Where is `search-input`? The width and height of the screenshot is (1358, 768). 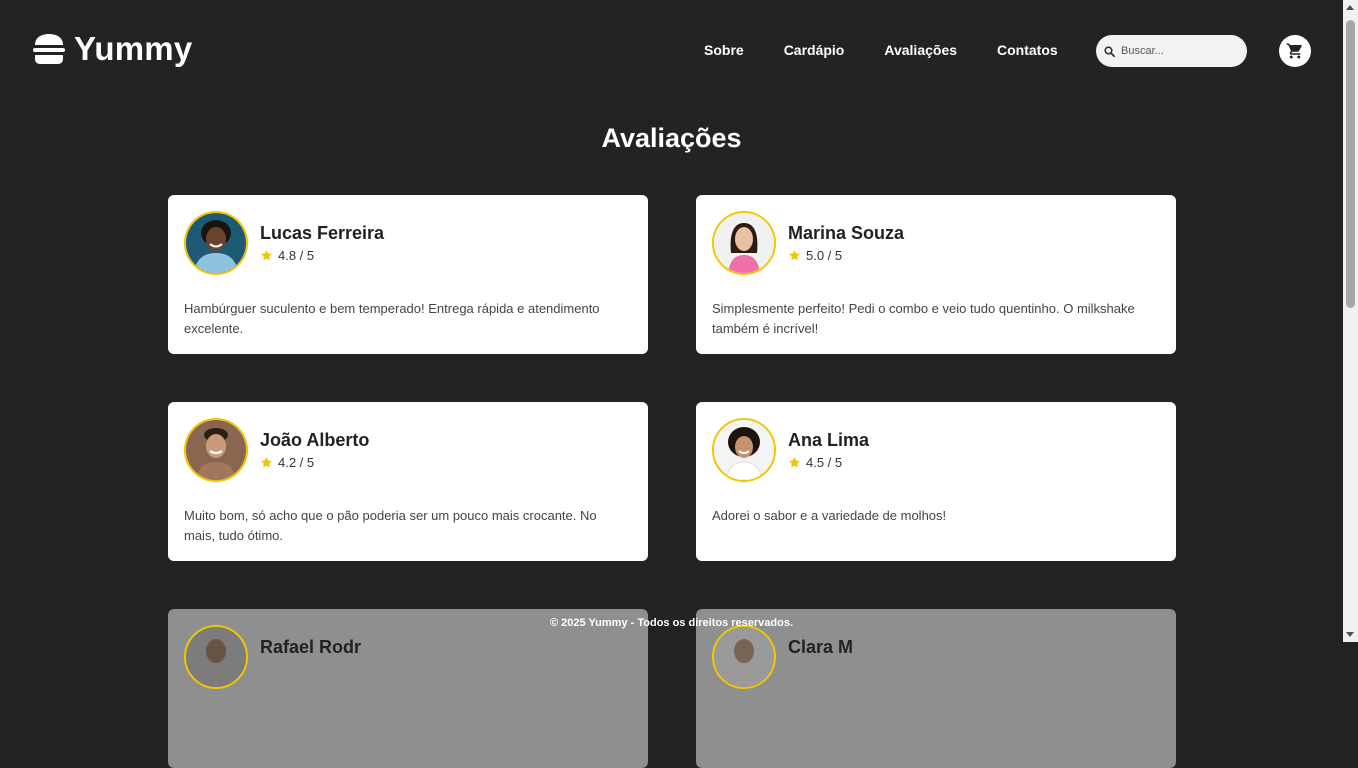
search-input is located at coordinates (1180, 51).